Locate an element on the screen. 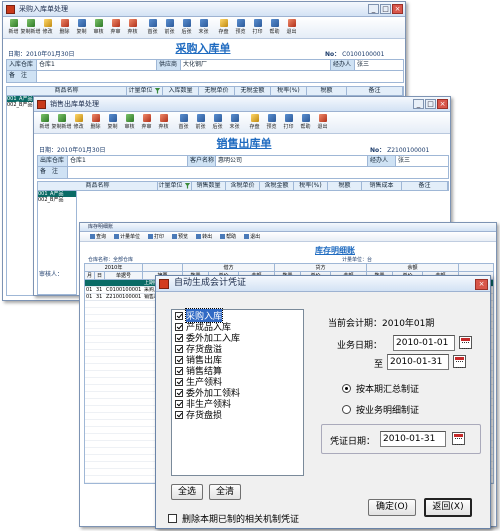 This screenshot has height=531, width=500. column-header: 入库数量 is located at coordinates (181, 91).